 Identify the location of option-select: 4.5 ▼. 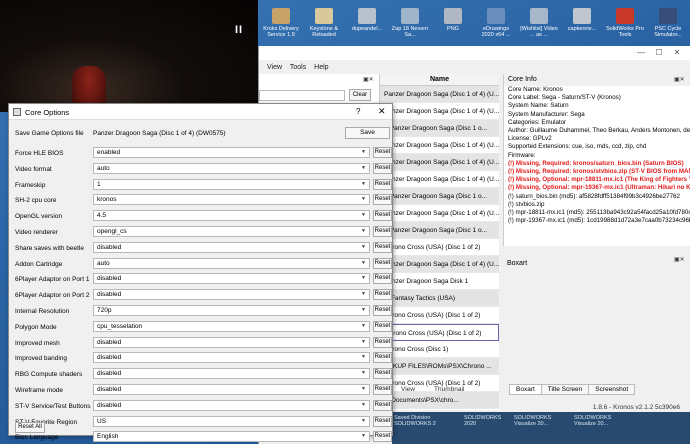
(231, 216).